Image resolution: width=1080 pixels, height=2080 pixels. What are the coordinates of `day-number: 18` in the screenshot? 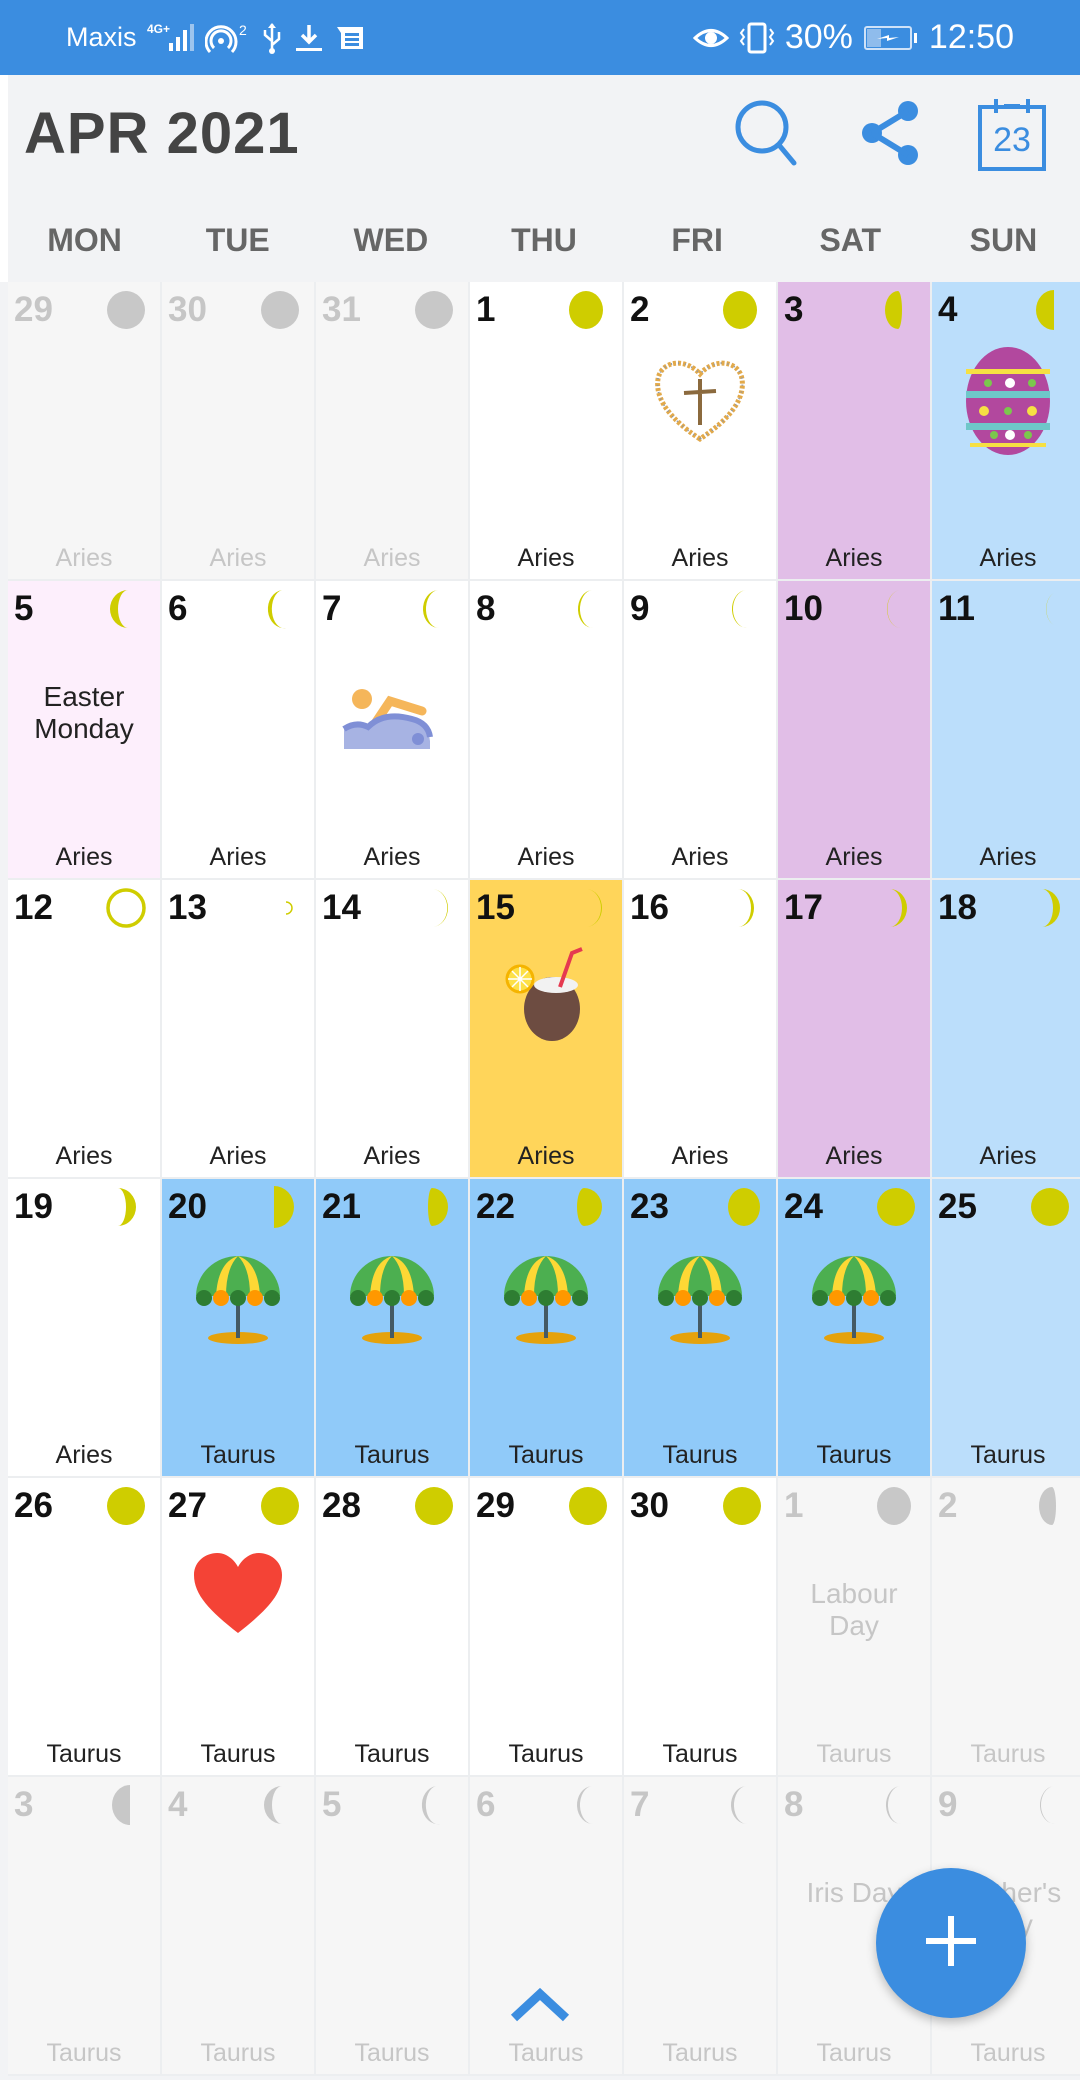 It's located at (957, 907).